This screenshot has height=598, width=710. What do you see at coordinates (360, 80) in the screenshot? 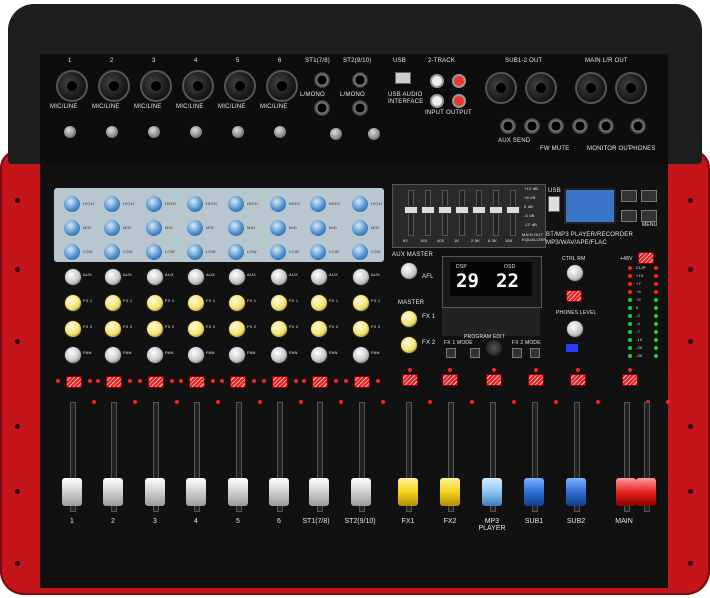
I see `st2-left-jack` at bounding box center [360, 80].